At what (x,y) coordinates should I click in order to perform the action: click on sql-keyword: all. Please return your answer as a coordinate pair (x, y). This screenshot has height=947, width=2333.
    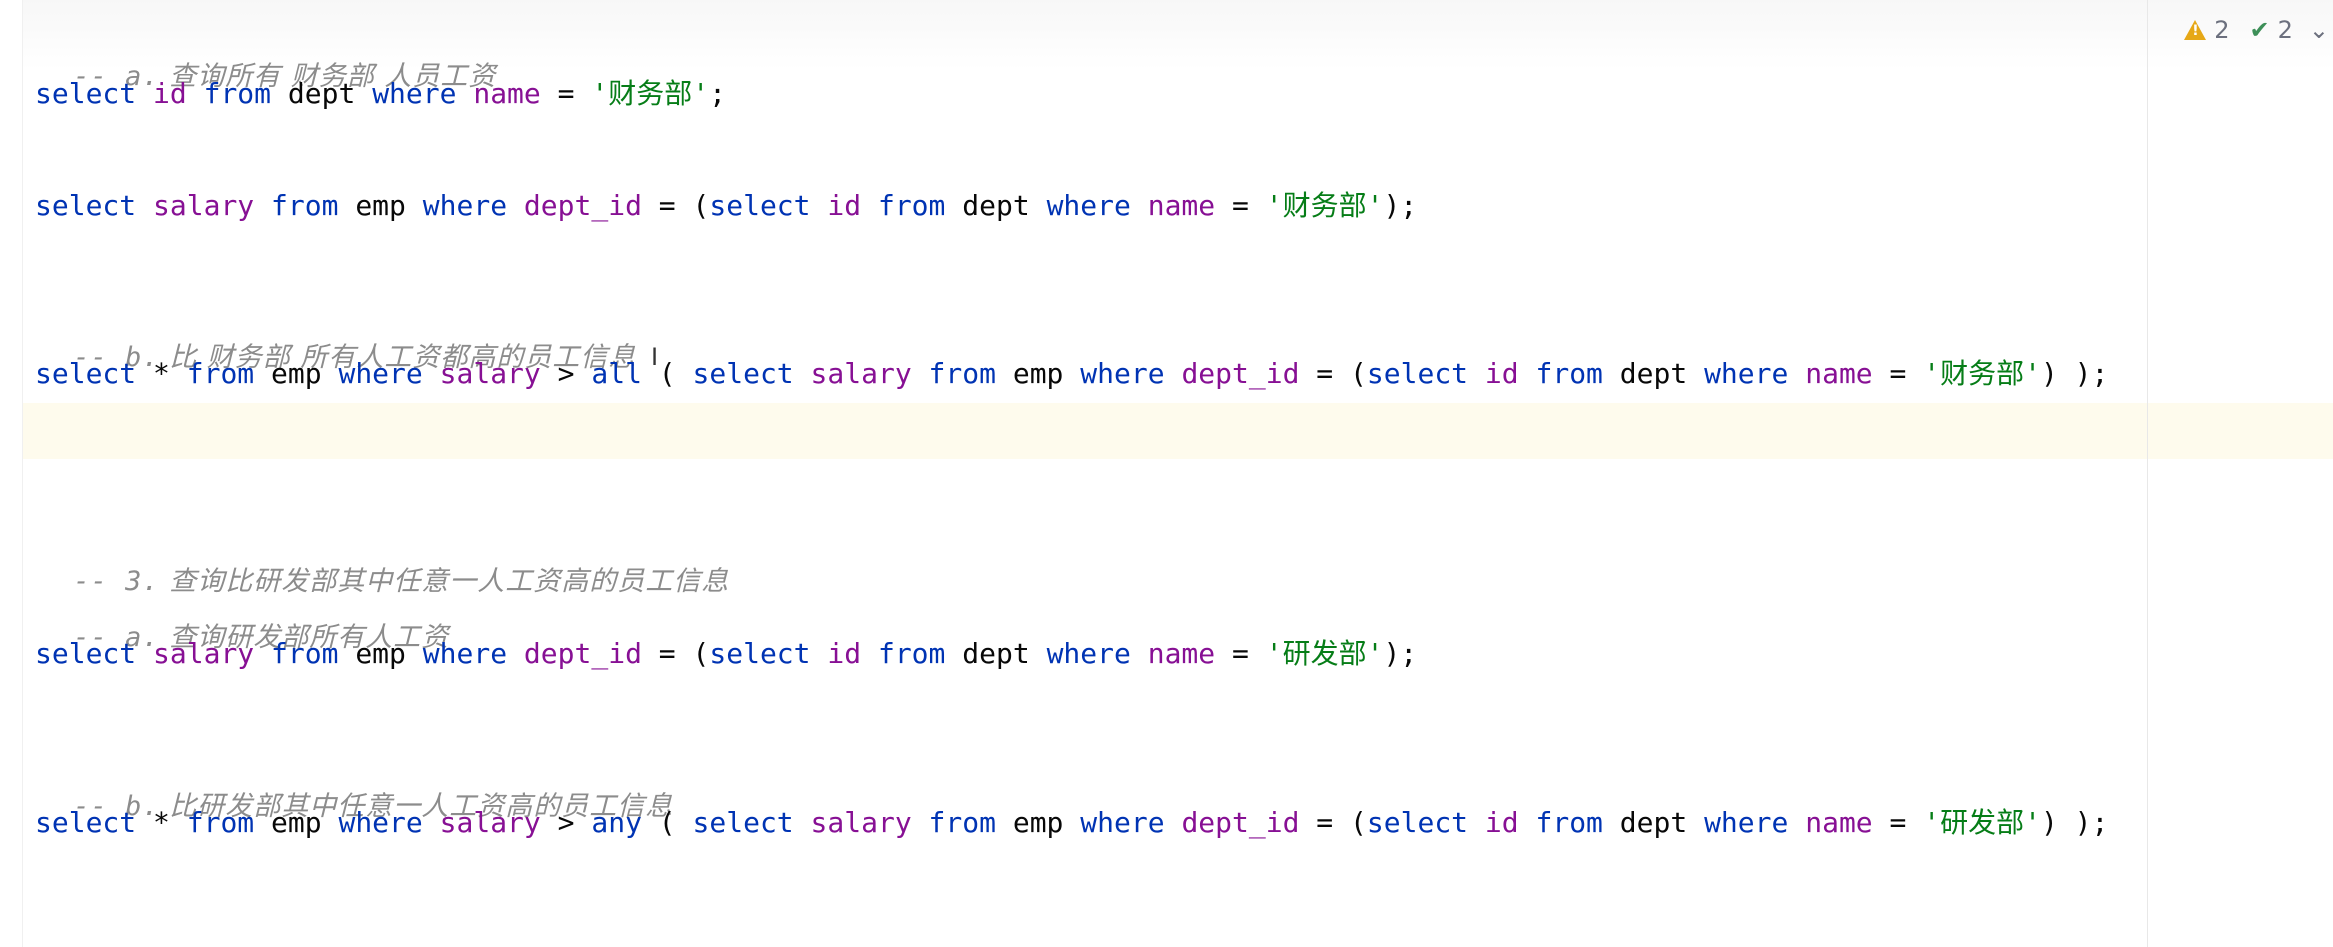
    Looking at the image, I should click on (616, 373).